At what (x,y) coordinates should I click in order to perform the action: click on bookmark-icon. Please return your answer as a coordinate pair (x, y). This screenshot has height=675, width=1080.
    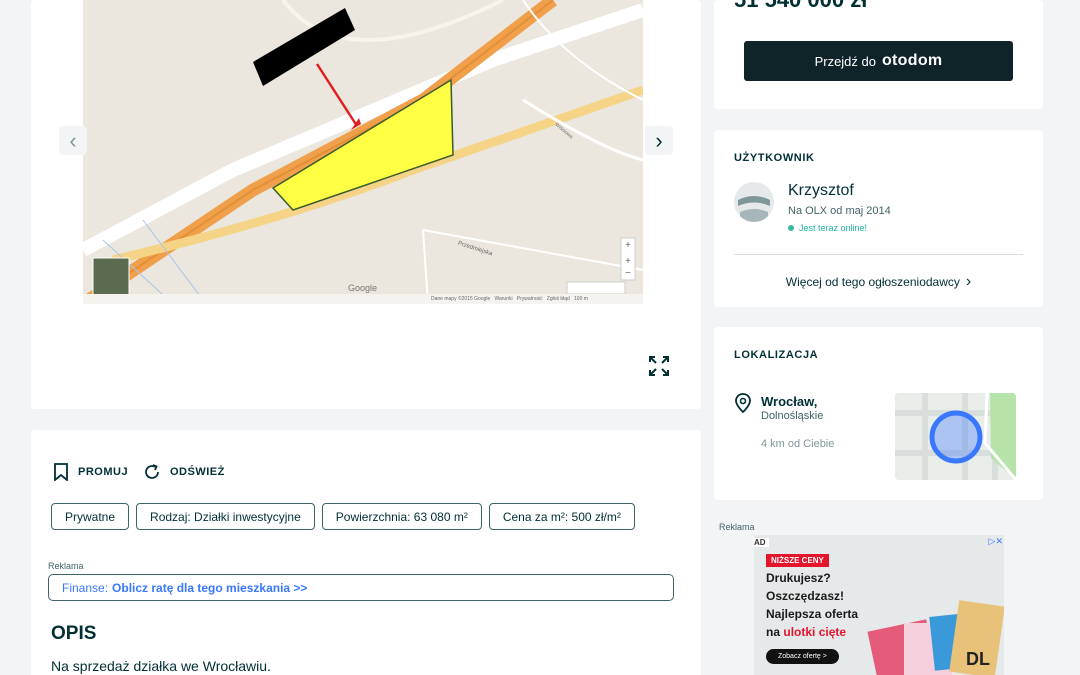
    Looking at the image, I should click on (61, 472).